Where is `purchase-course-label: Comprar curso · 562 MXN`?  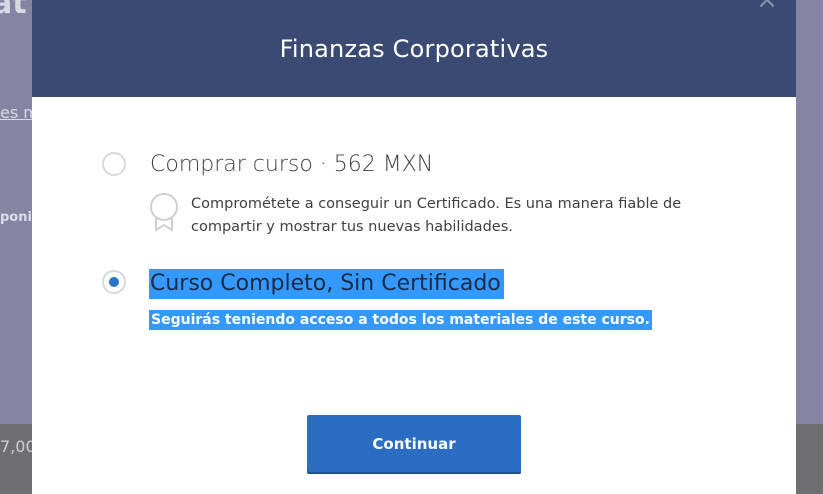
purchase-course-label: Comprar curso · 562 MXN is located at coordinates (291, 164).